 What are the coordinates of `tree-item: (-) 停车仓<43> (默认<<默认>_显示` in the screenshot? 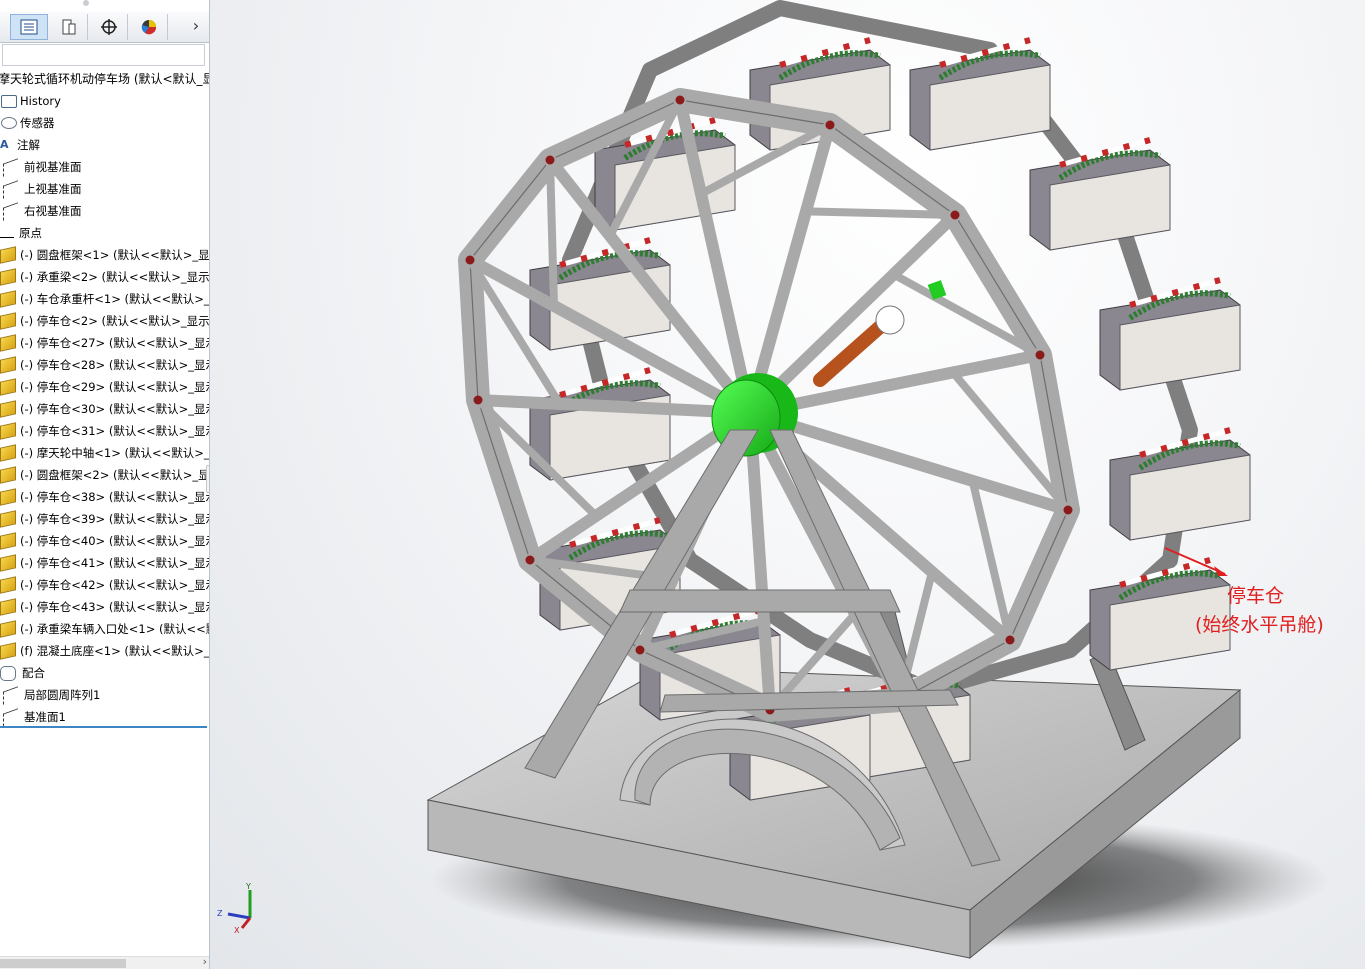 It's located at (104, 607).